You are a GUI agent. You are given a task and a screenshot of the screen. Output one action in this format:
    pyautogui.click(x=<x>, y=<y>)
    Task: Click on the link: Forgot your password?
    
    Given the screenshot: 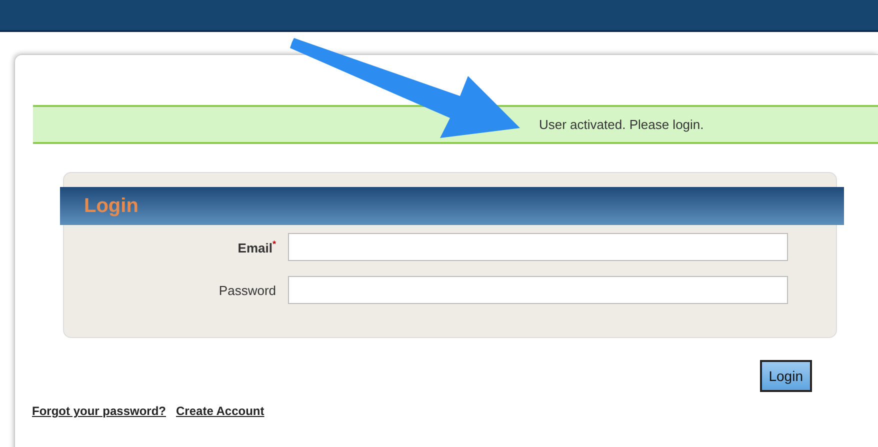 What is the action you would take?
    pyautogui.click(x=99, y=411)
    